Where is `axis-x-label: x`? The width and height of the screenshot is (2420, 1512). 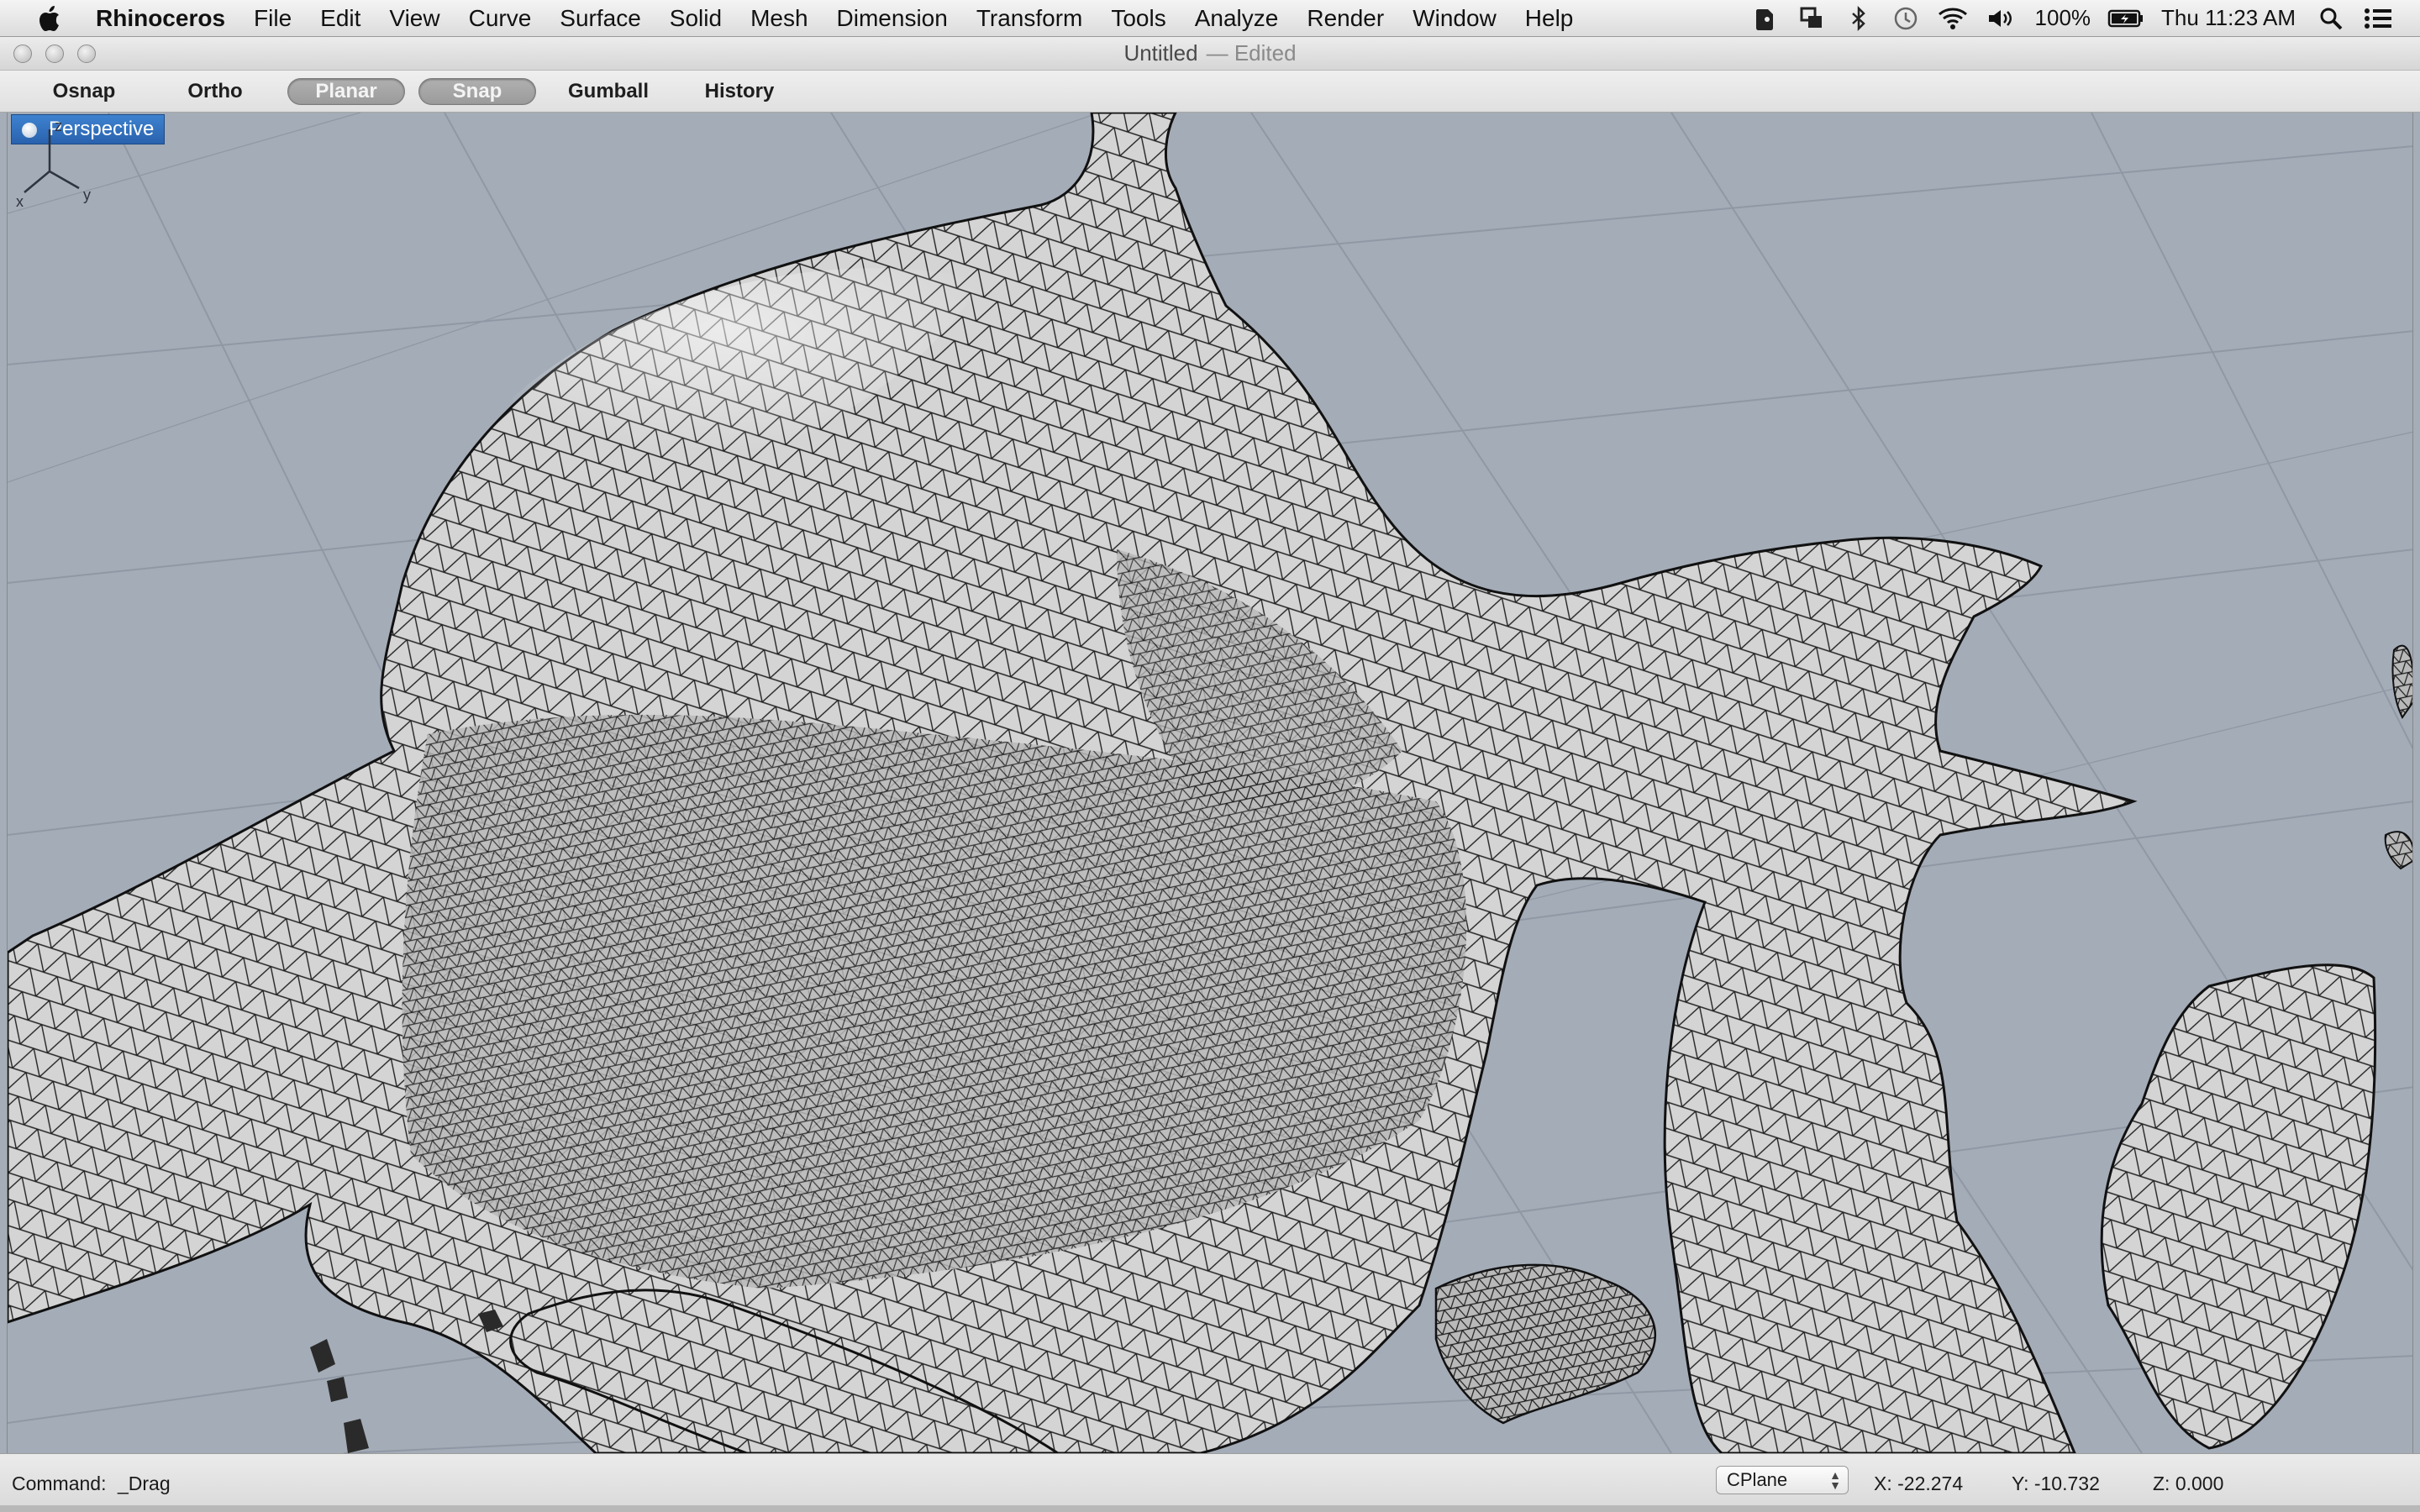 axis-x-label: x is located at coordinates (20, 201).